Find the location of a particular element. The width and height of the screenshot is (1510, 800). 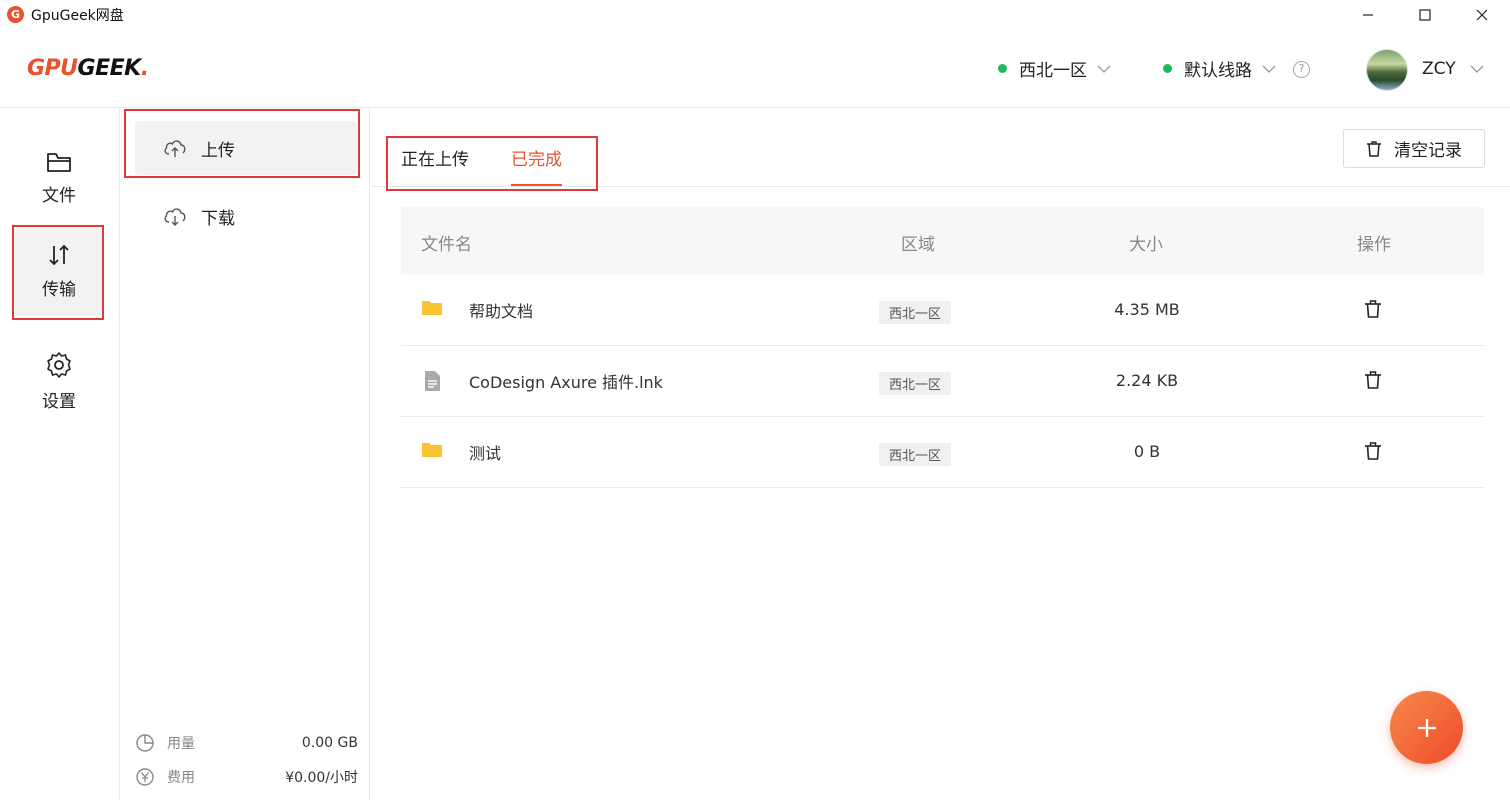

nav-item-settings: 设置 is located at coordinates (59, 381).